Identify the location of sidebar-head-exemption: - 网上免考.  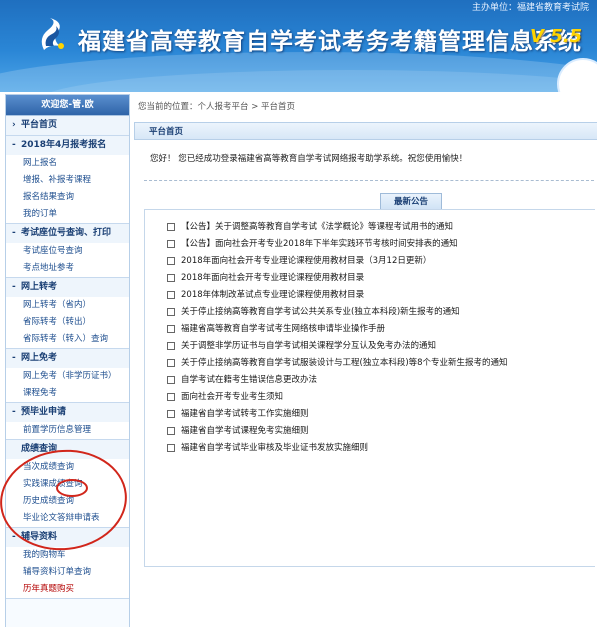
(67, 358).